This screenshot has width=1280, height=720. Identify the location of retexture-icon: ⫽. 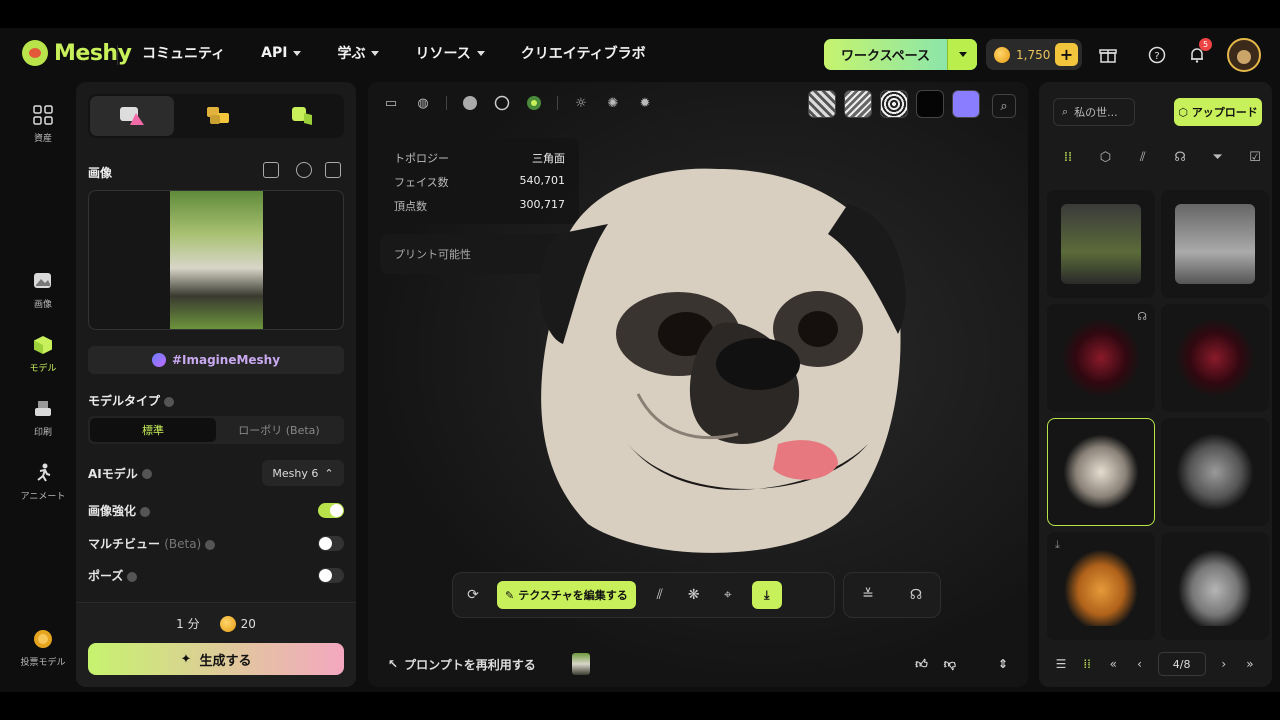
(660, 595).